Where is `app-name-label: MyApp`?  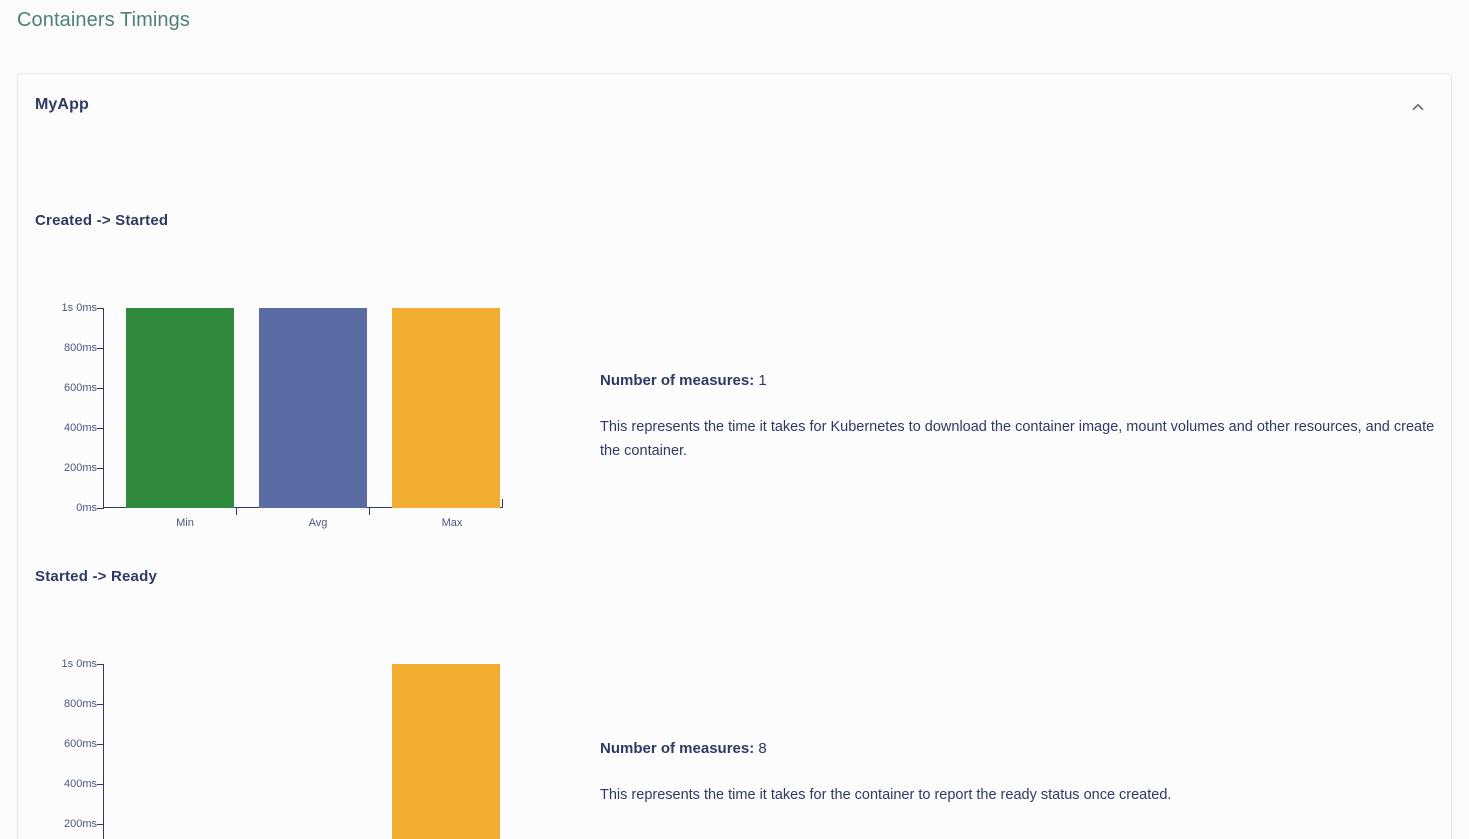
app-name-label: MyApp is located at coordinates (62, 104).